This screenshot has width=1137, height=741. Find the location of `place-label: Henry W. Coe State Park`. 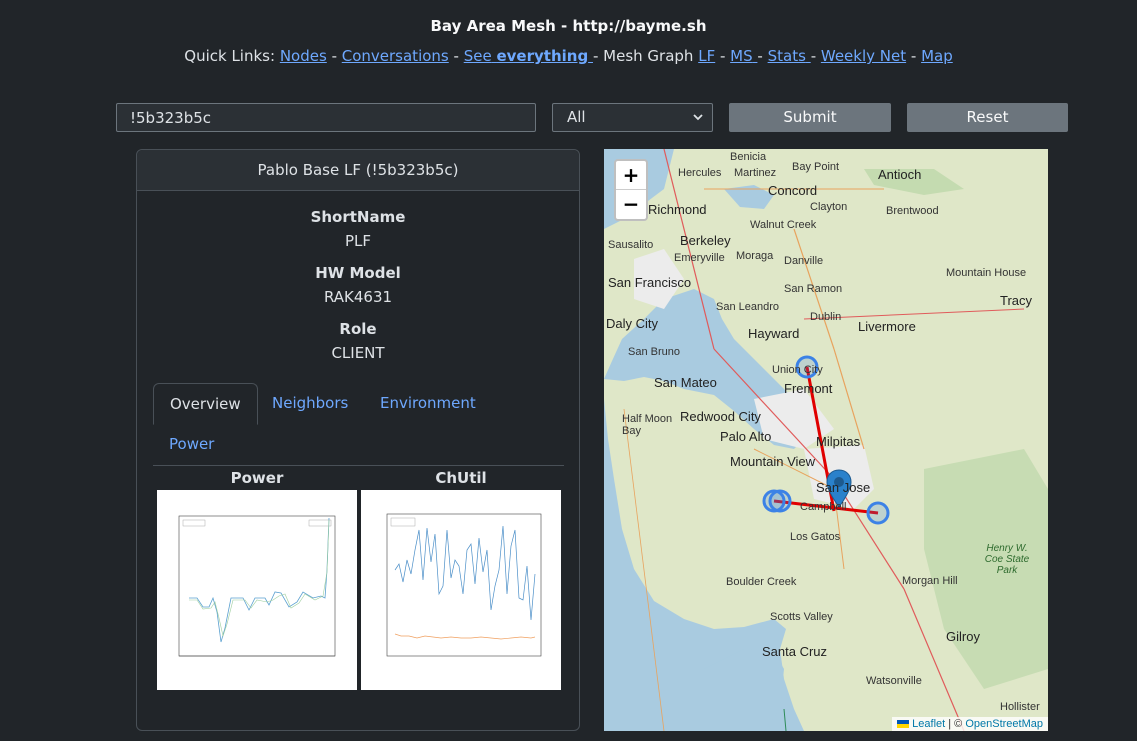

place-label: Henry W. Coe State Park is located at coordinates (1007, 559).